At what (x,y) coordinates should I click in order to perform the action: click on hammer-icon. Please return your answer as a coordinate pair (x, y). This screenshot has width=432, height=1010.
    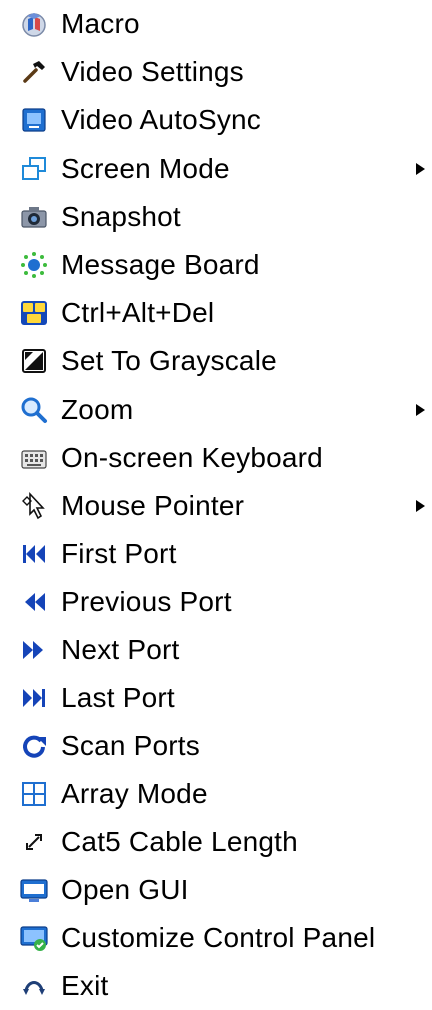
    Looking at the image, I should click on (34, 72).